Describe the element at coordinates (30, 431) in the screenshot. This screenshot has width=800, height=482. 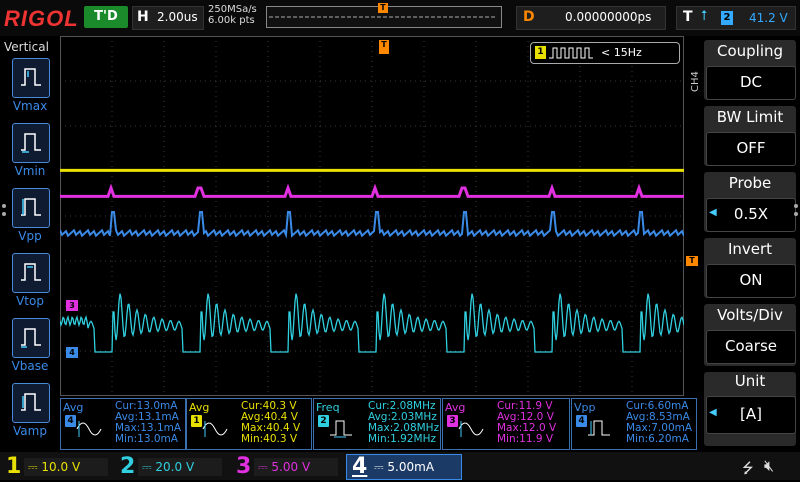
I see `vamp-label: Vamp` at that location.